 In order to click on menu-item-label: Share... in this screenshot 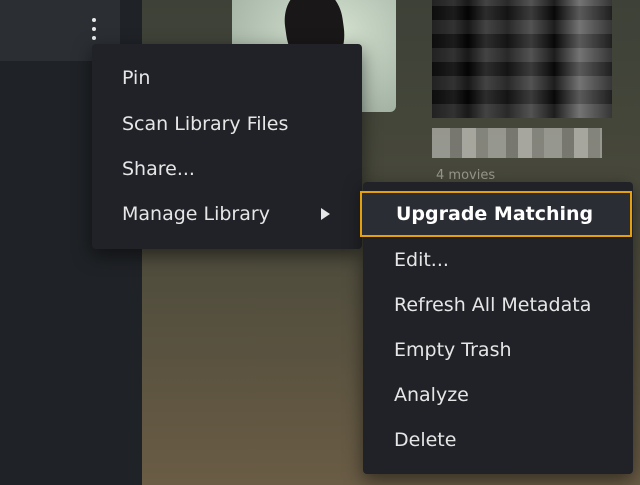, I will do `click(158, 169)`.